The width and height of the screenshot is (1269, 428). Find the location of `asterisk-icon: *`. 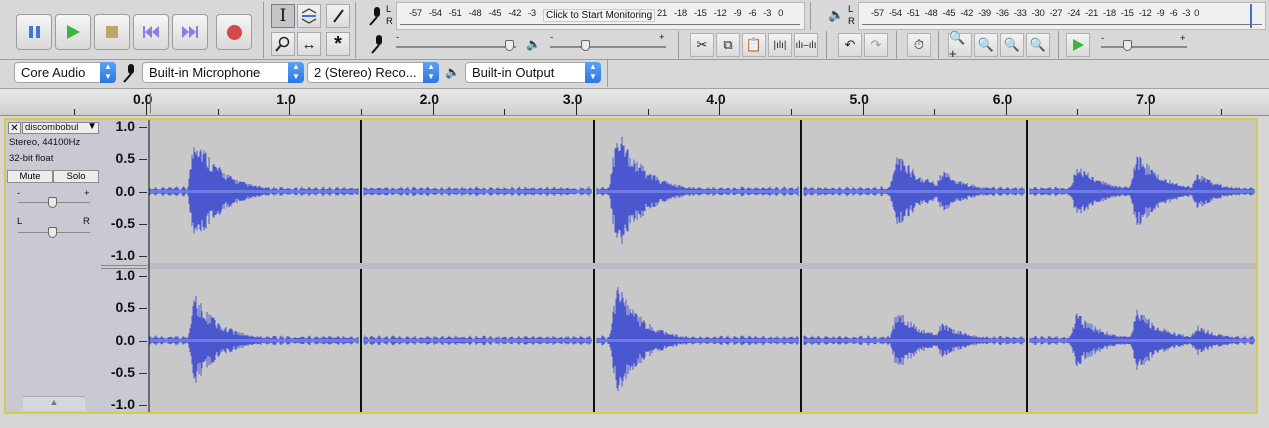

asterisk-icon: * is located at coordinates (338, 43).